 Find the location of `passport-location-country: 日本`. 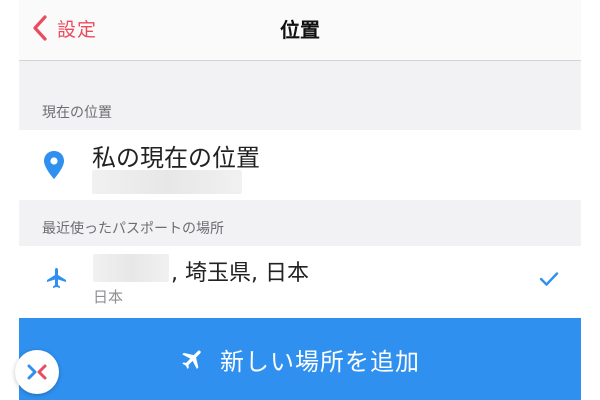

passport-location-country: 日本 is located at coordinates (108, 297).